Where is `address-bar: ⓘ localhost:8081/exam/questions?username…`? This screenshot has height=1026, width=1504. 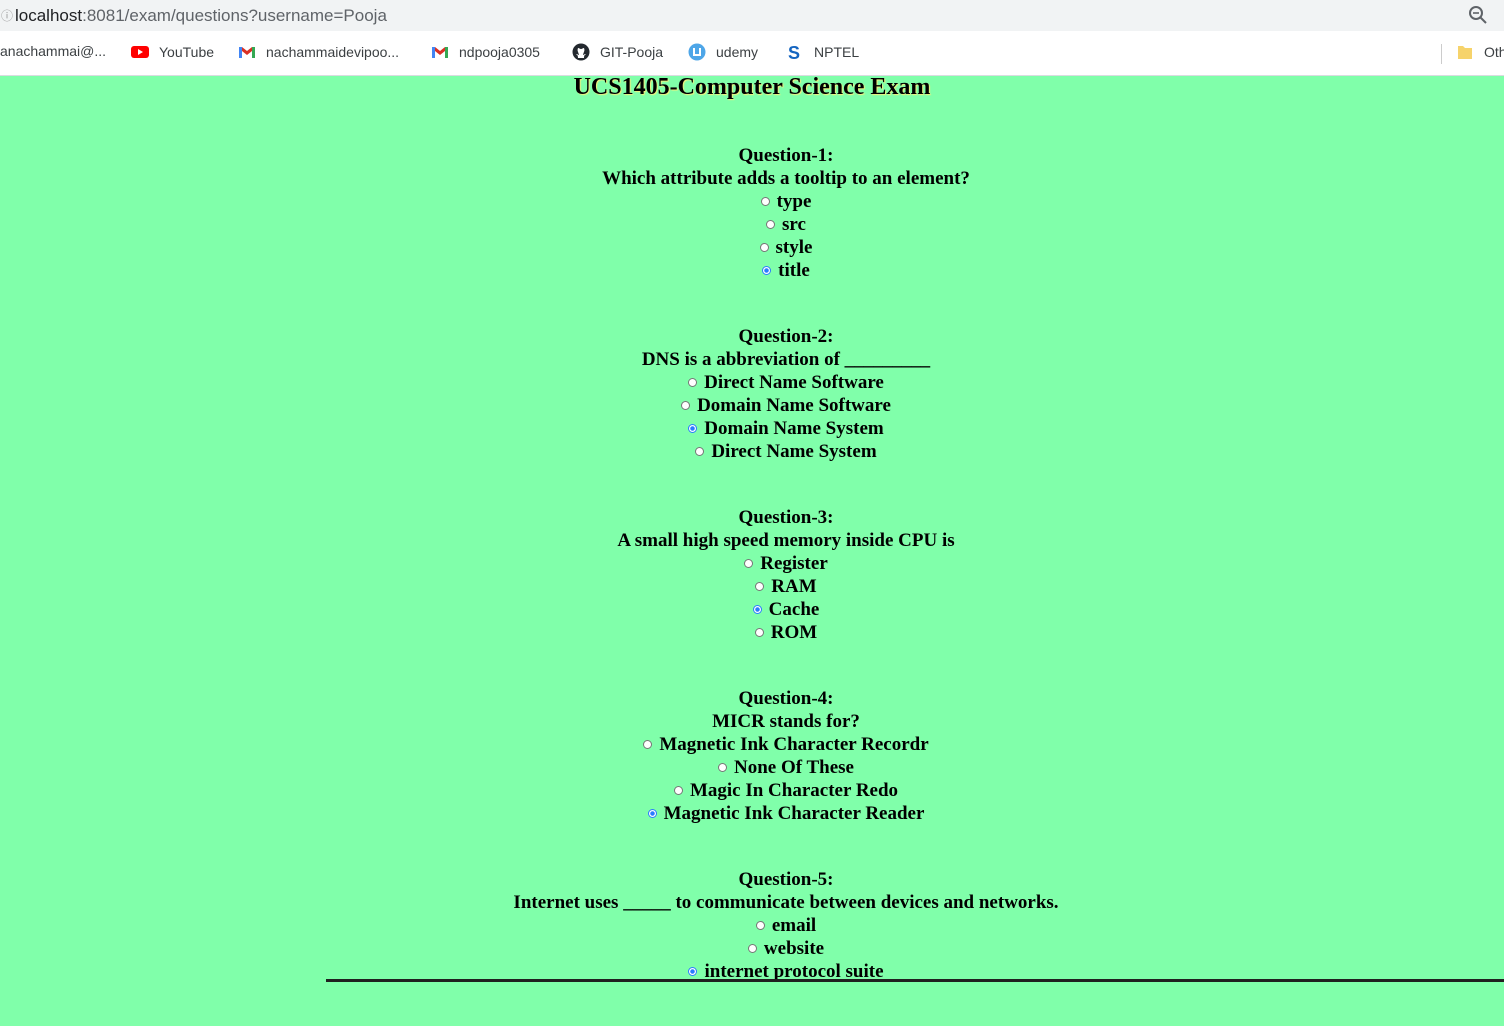
address-bar: ⓘ localhost:8081/exam/questions?username… is located at coordinates (752, 15).